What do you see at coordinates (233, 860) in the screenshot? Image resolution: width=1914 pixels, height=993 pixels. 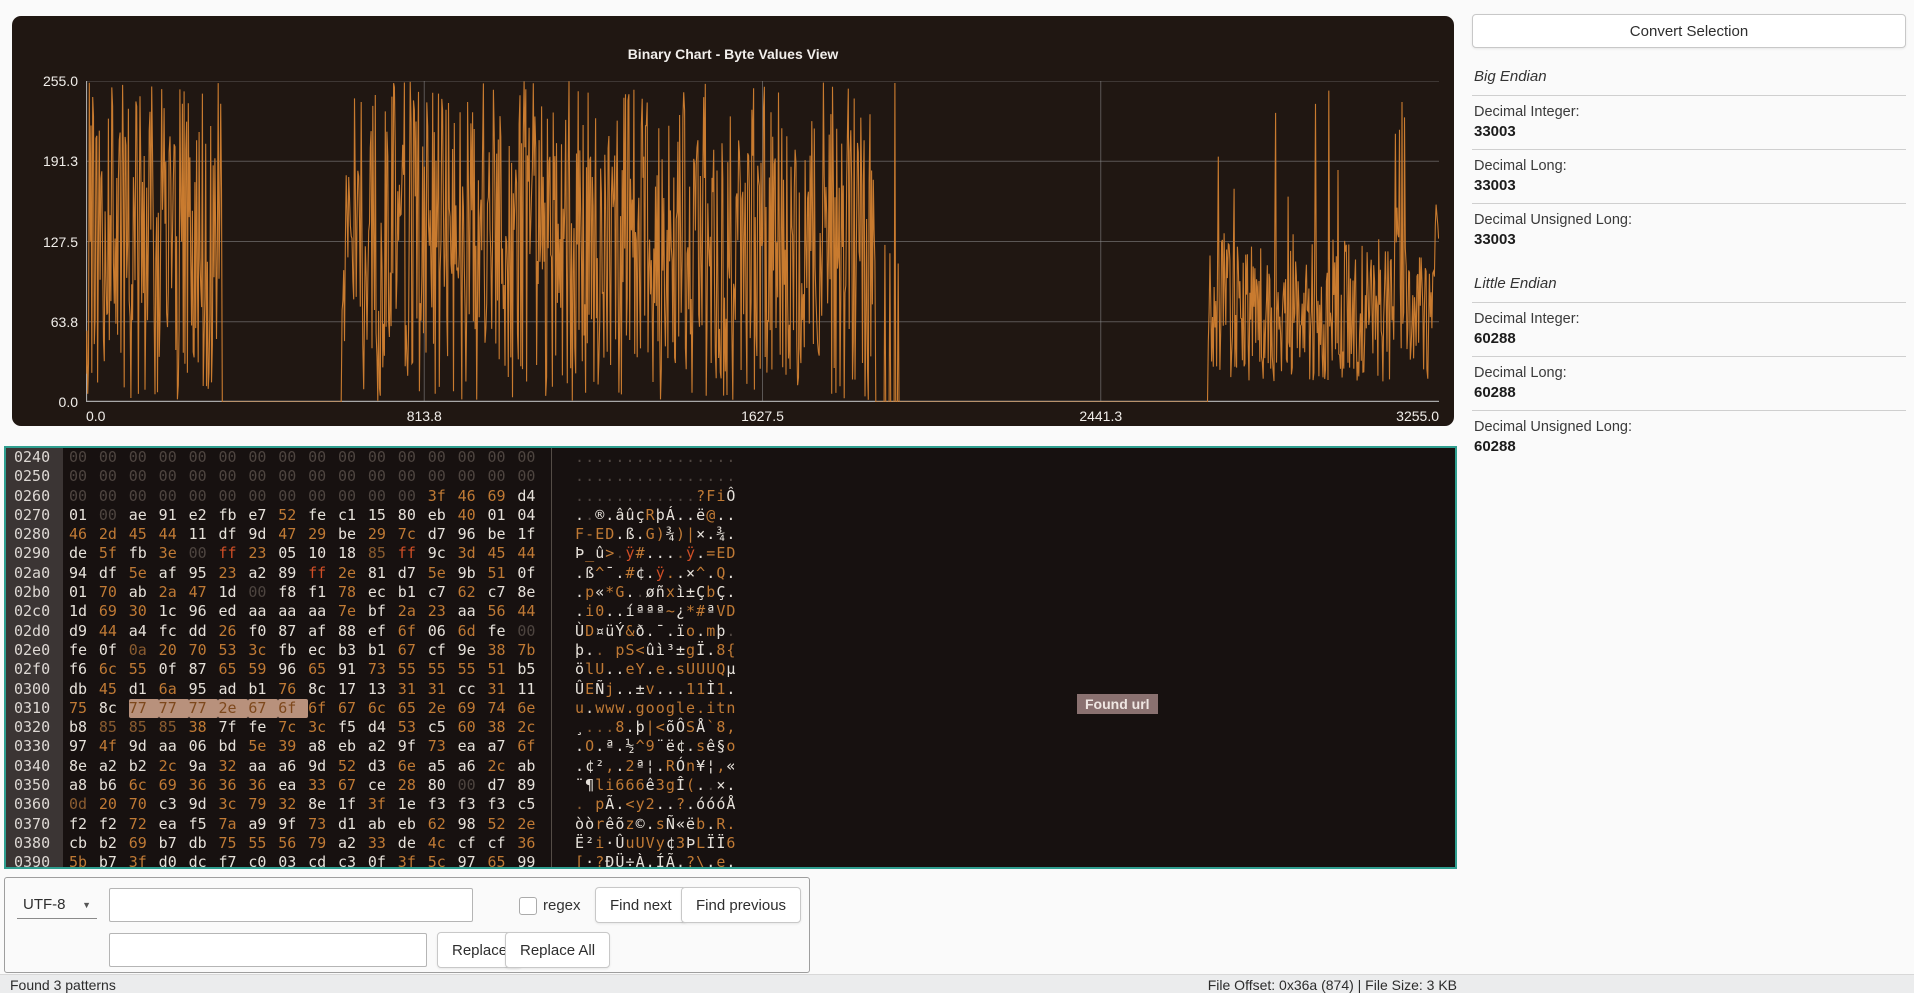 I see `hex-byte: f7` at bounding box center [233, 860].